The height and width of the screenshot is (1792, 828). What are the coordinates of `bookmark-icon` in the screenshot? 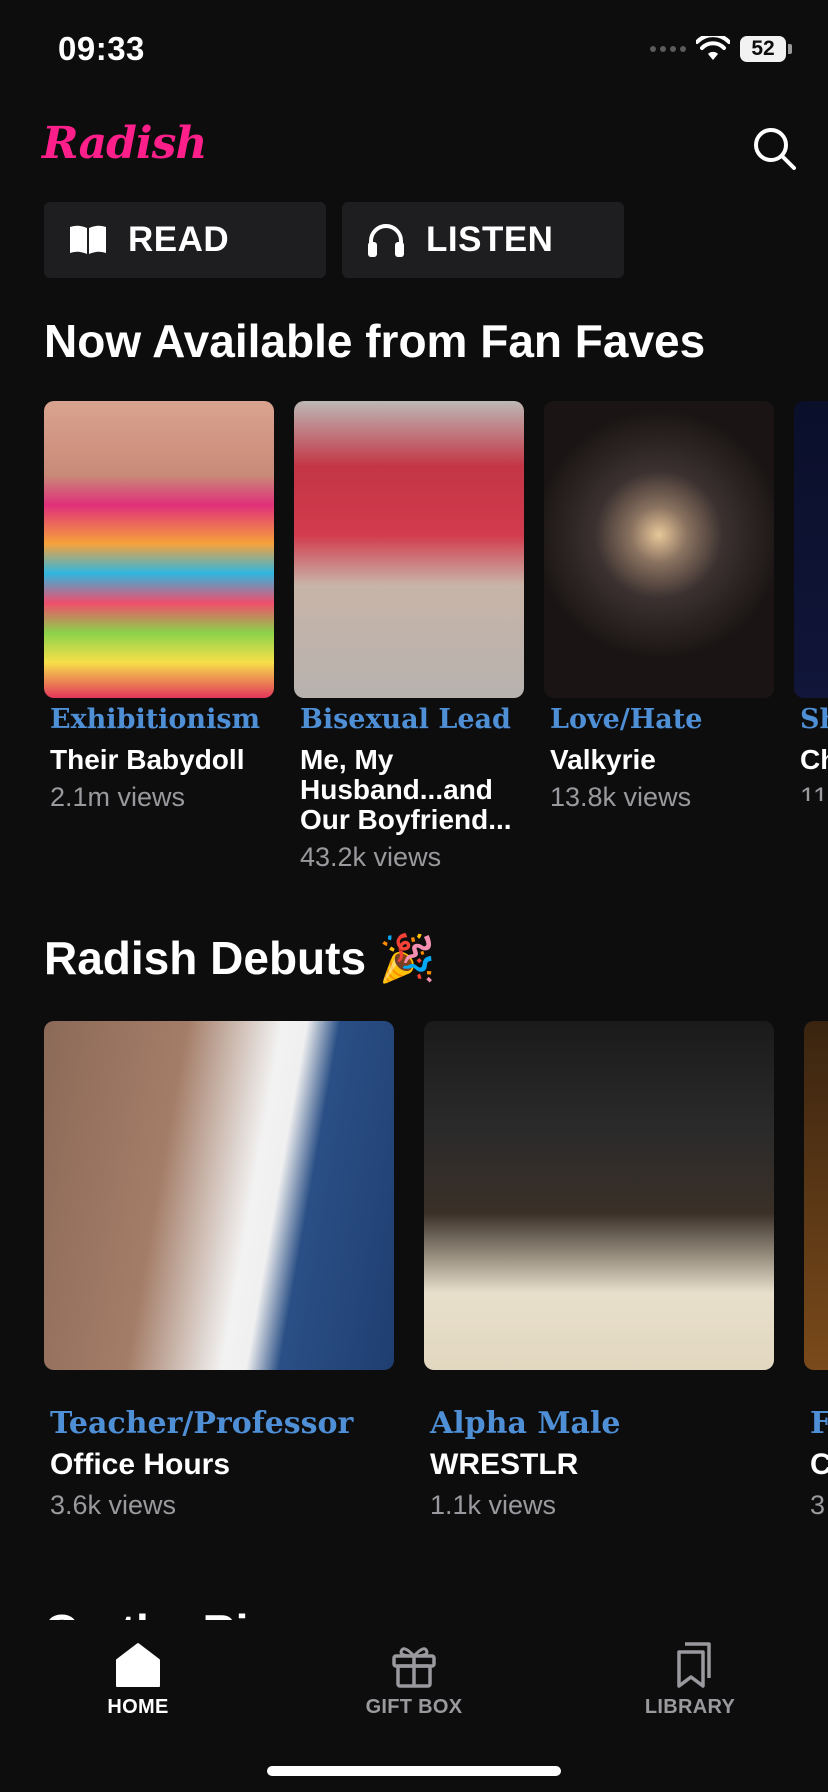 It's located at (694, 1665).